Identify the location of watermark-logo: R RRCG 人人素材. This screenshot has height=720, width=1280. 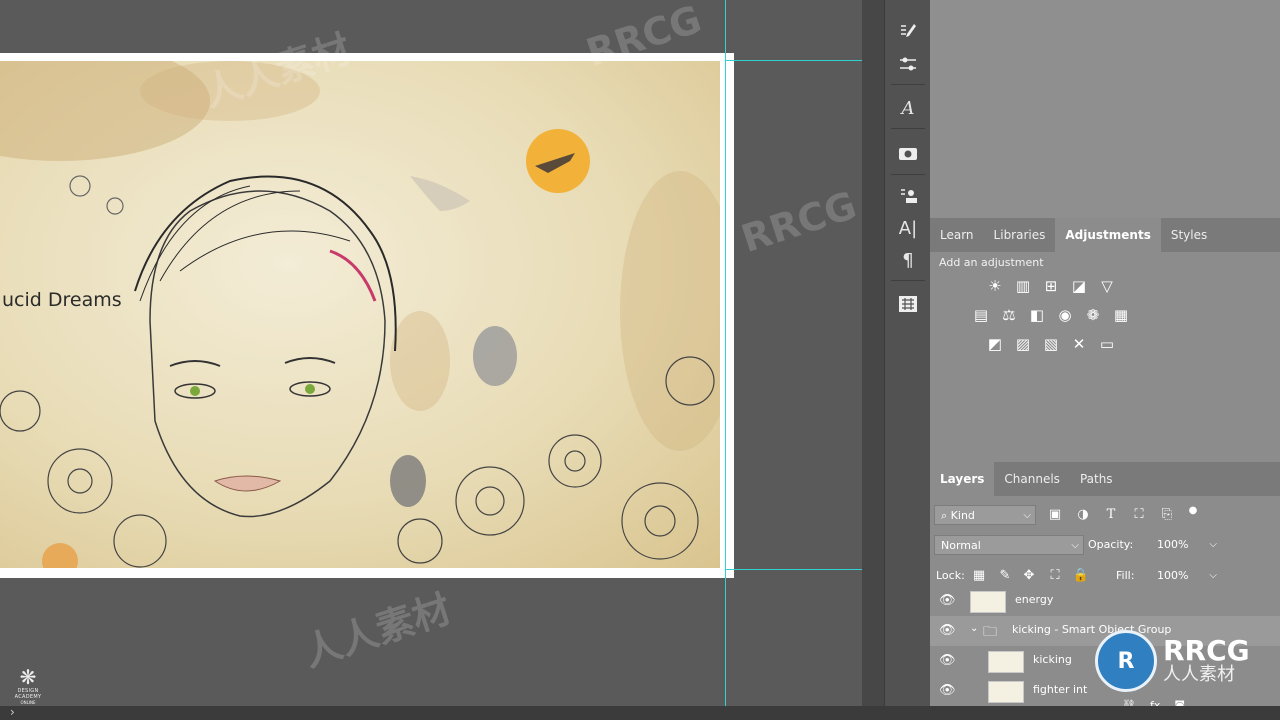
(1172, 661).